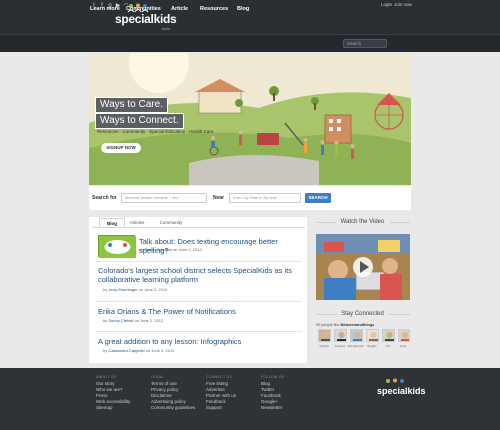 The image size is (500, 430). What do you see at coordinates (105, 9) in the screenshot?
I see `nav-learn-more: Learn more` at bounding box center [105, 9].